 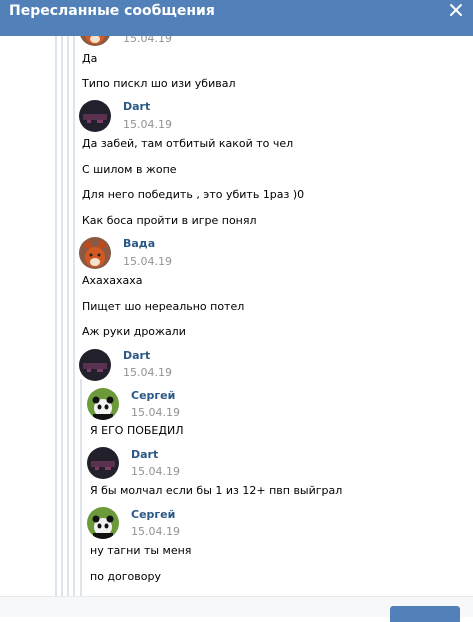 I want to click on close-icon, so click(x=456, y=10).